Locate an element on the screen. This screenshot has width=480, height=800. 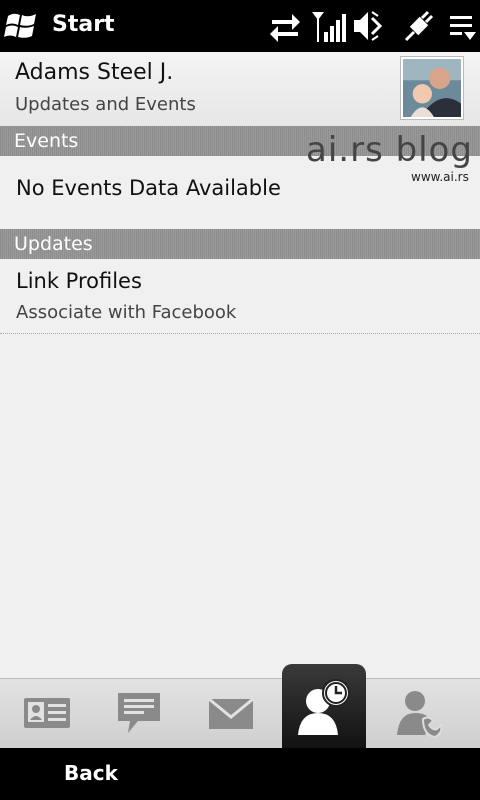
tab-bar is located at coordinates (240, 713).